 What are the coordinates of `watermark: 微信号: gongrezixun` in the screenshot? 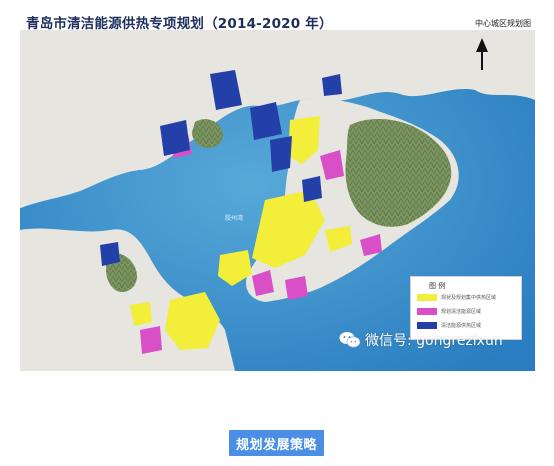 It's located at (421, 340).